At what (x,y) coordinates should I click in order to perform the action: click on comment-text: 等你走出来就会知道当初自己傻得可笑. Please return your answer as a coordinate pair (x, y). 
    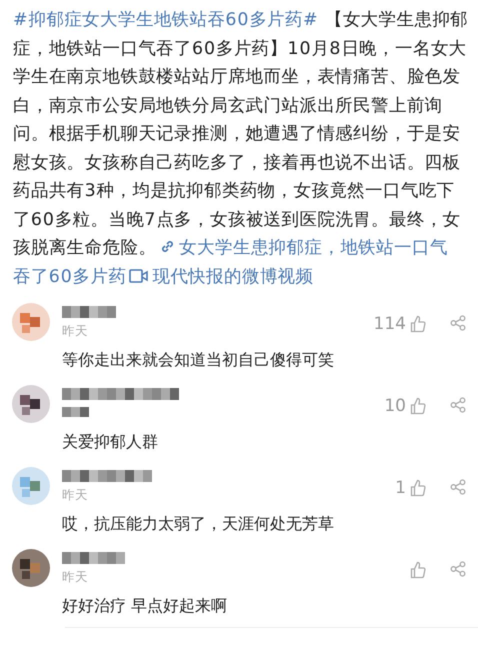
    Looking at the image, I should click on (198, 360).